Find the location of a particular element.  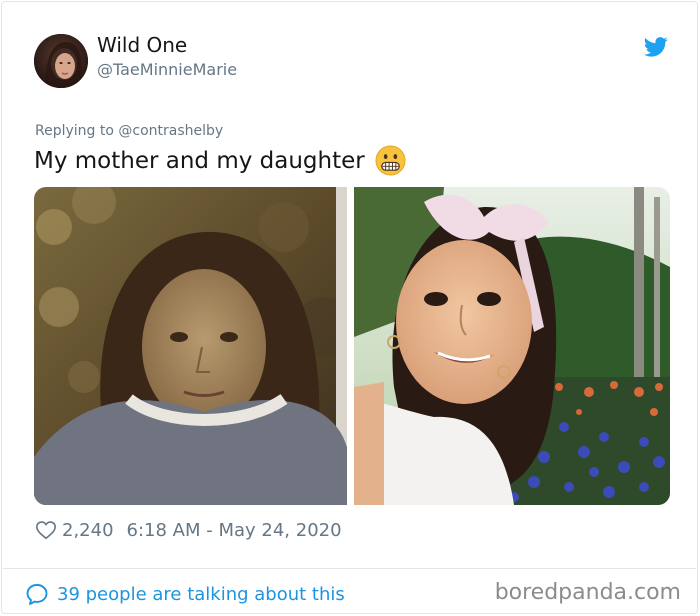

tweet-text: My mother and my daughter is located at coordinates (220, 160).